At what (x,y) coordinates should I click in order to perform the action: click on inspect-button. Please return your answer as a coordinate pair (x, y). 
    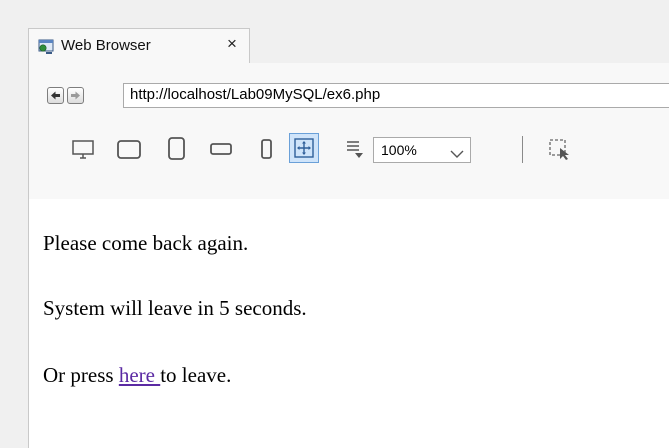
    Looking at the image, I should click on (559, 149).